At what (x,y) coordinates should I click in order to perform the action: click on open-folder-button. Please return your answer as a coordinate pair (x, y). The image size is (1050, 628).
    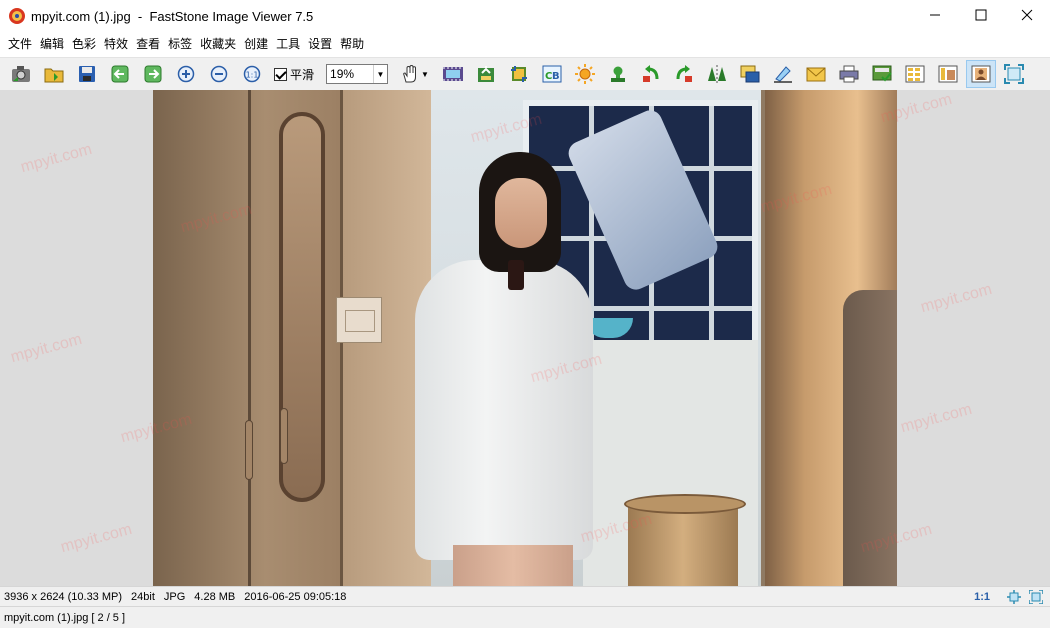
    Looking at the image, I should click on (54, 74).